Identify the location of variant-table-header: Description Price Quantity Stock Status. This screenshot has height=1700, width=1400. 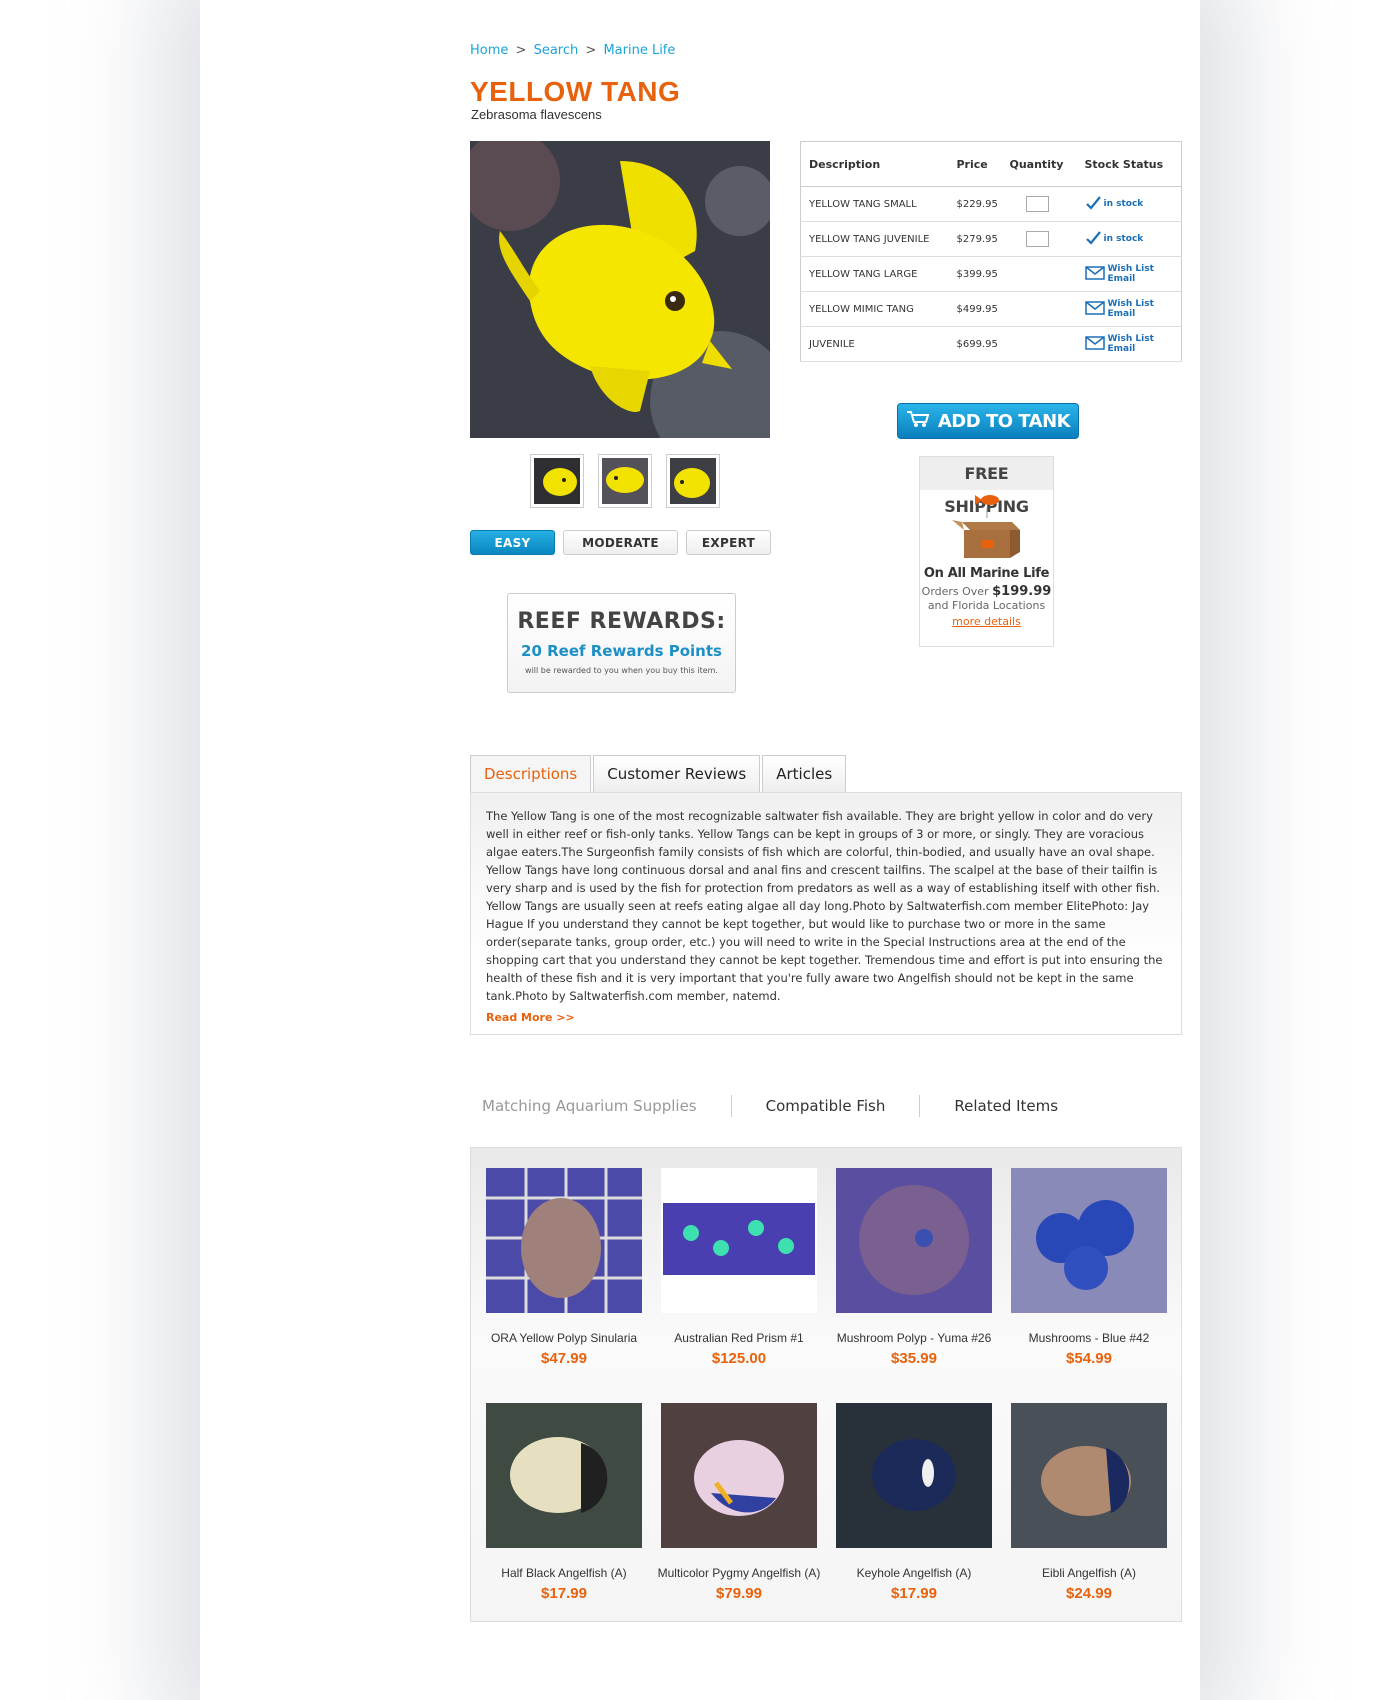
(991, 164).